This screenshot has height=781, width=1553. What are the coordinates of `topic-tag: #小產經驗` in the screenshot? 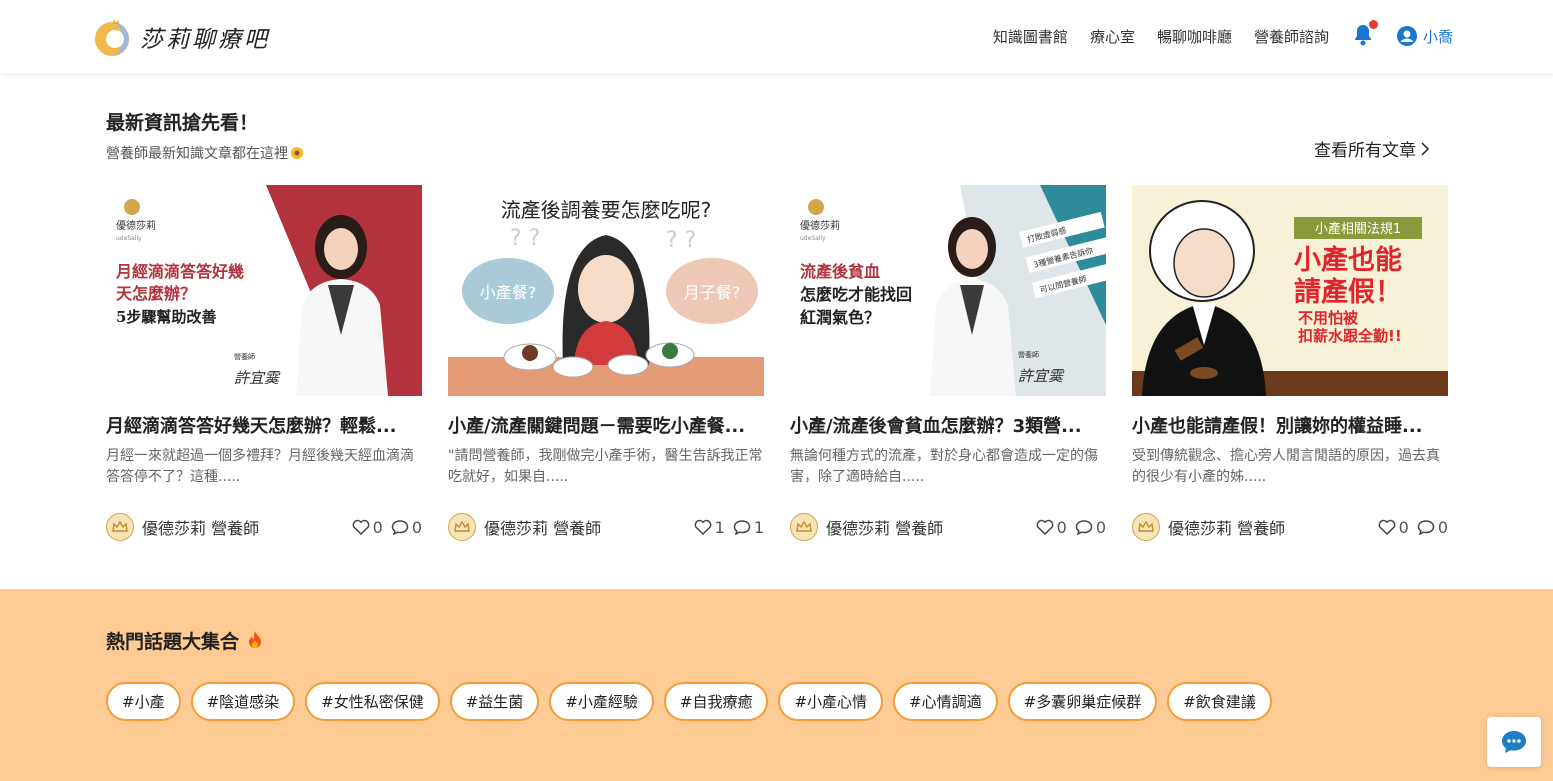 It's located at (601, 701).